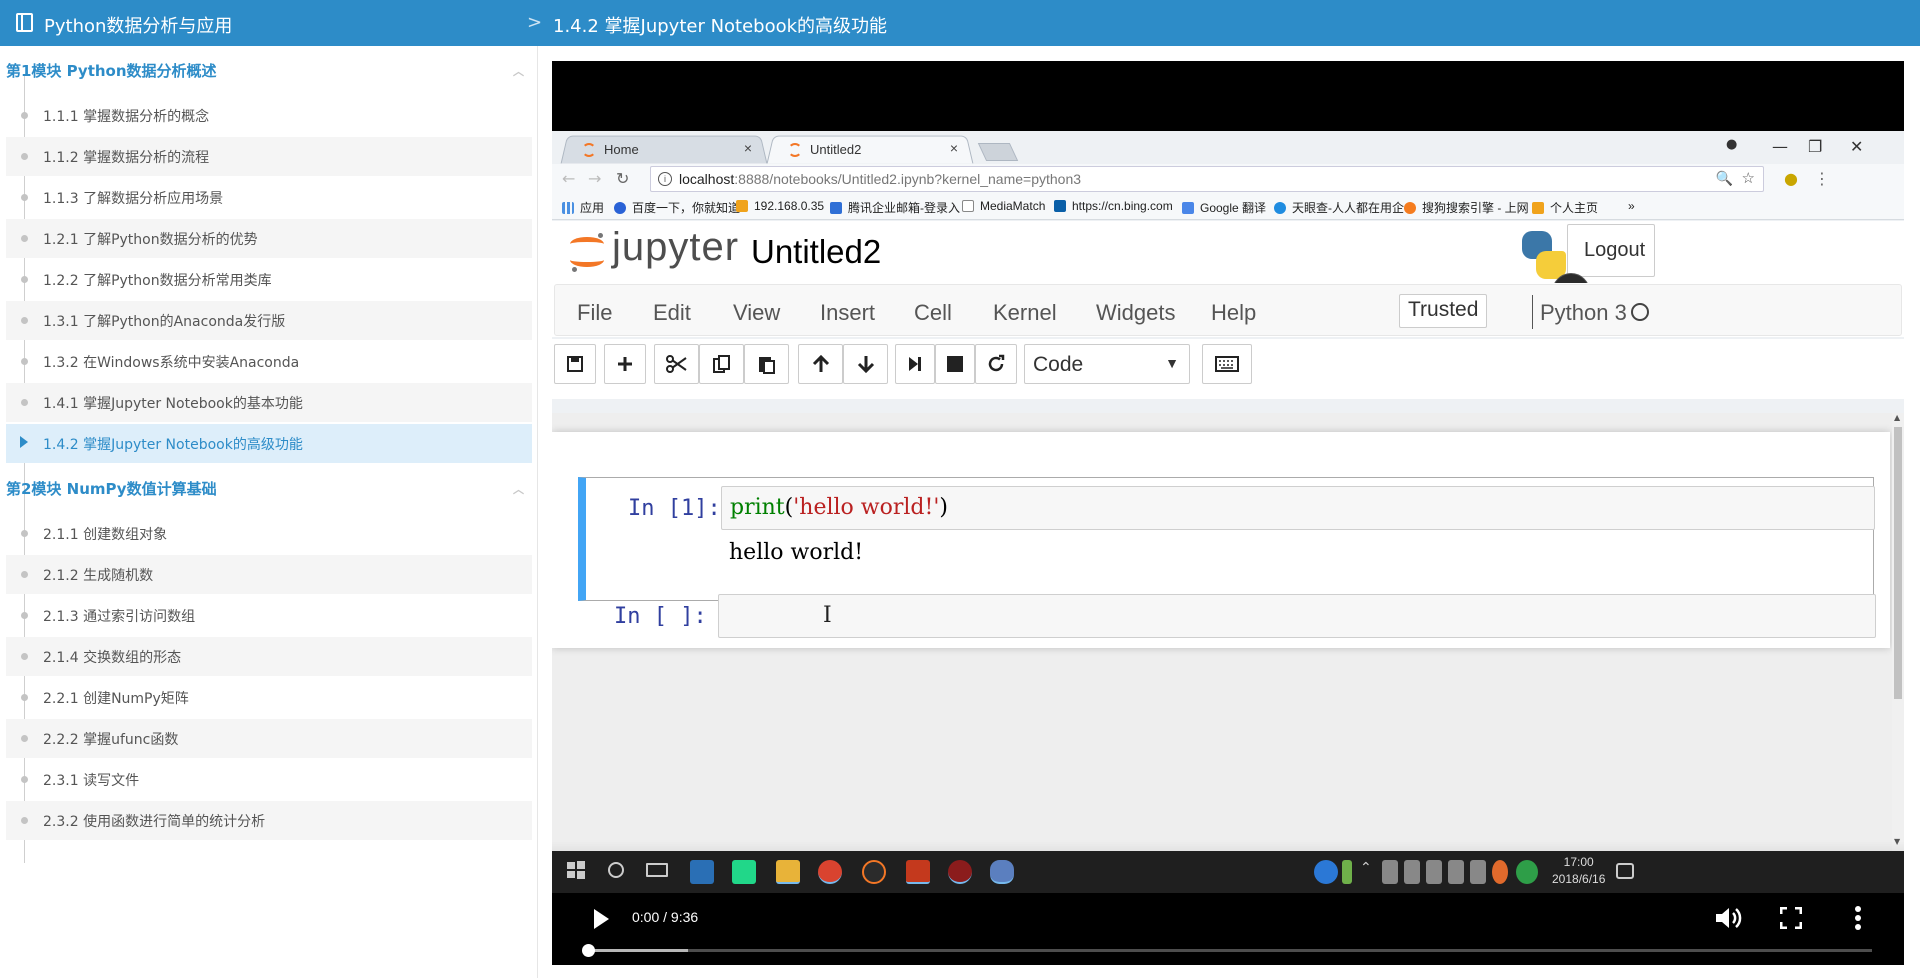 The height and width of the screenshot is (978, 1920). What do you see at coordinates (1611, 250) in the screenshot?
I see `logout-button: Logout` at bounding box center [1611, 250].